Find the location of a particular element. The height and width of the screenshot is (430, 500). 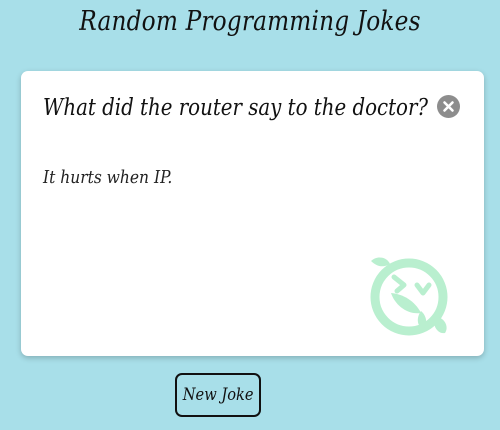

new-joke-label: New Joke is located at coordinates (218, 395).